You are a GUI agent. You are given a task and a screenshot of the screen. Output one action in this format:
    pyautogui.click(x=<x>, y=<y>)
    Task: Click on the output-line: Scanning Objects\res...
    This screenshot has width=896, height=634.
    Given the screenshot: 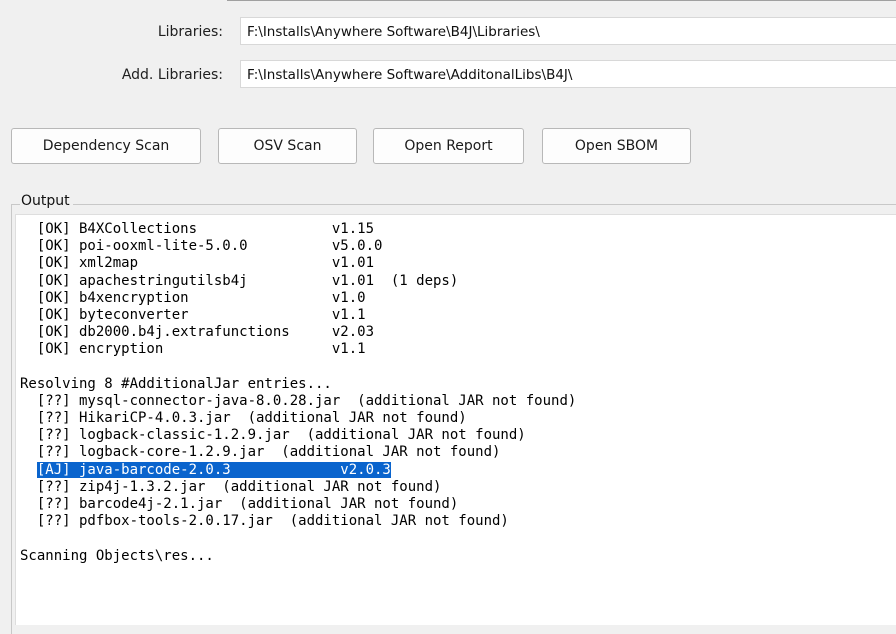 What is the action you would take?
    pyautogui.click(x=117, y=555)
    